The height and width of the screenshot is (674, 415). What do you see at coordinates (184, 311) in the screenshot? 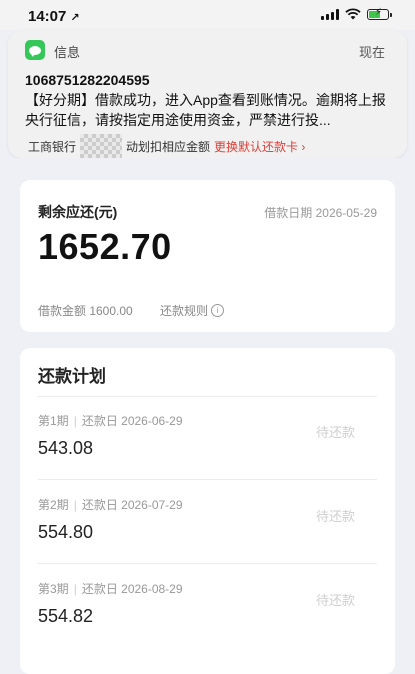
I see `rules-label: 还款规则` at bounding box center [184, 311].